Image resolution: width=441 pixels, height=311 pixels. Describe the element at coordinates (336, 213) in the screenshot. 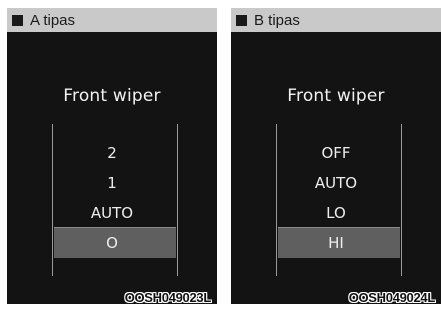

I see `panel-b-option-lo: LO` at that location.